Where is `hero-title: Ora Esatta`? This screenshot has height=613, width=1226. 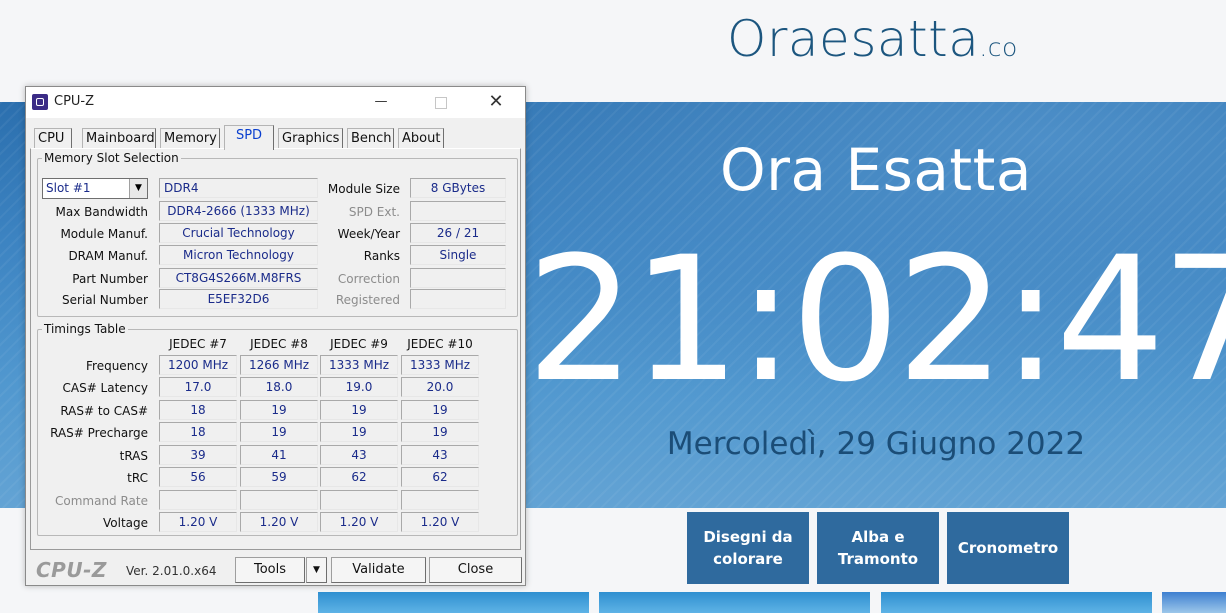
hero-title: Ora Esatta is located at coordinates (876, 170).